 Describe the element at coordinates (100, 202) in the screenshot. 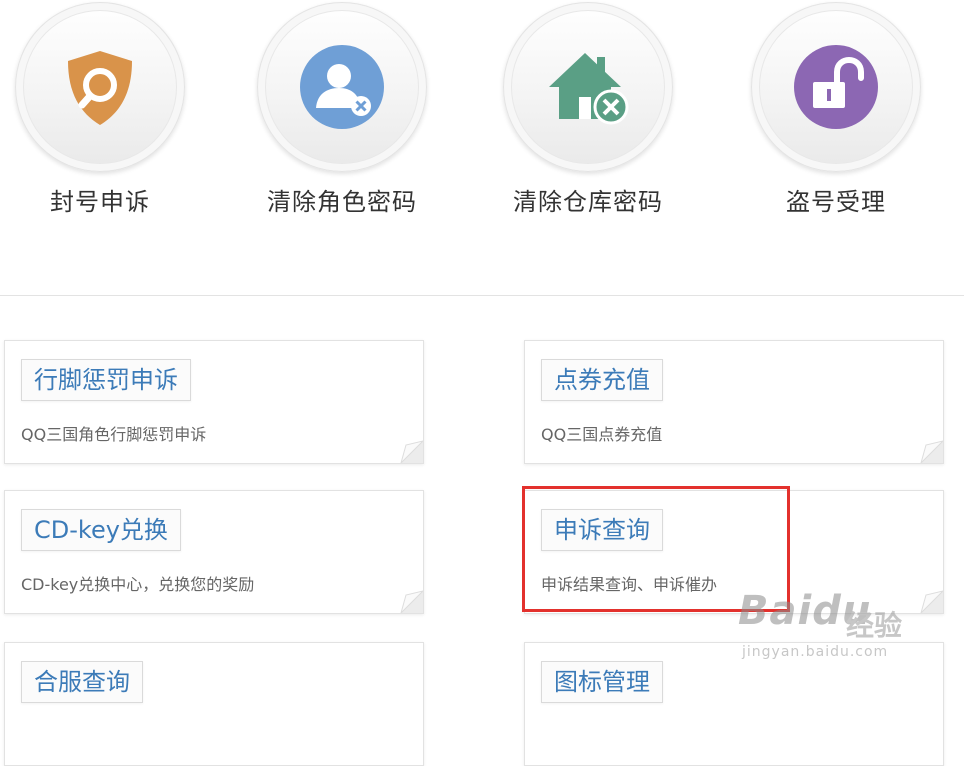

I see `quick-action-label: 封号申诉` at that location.